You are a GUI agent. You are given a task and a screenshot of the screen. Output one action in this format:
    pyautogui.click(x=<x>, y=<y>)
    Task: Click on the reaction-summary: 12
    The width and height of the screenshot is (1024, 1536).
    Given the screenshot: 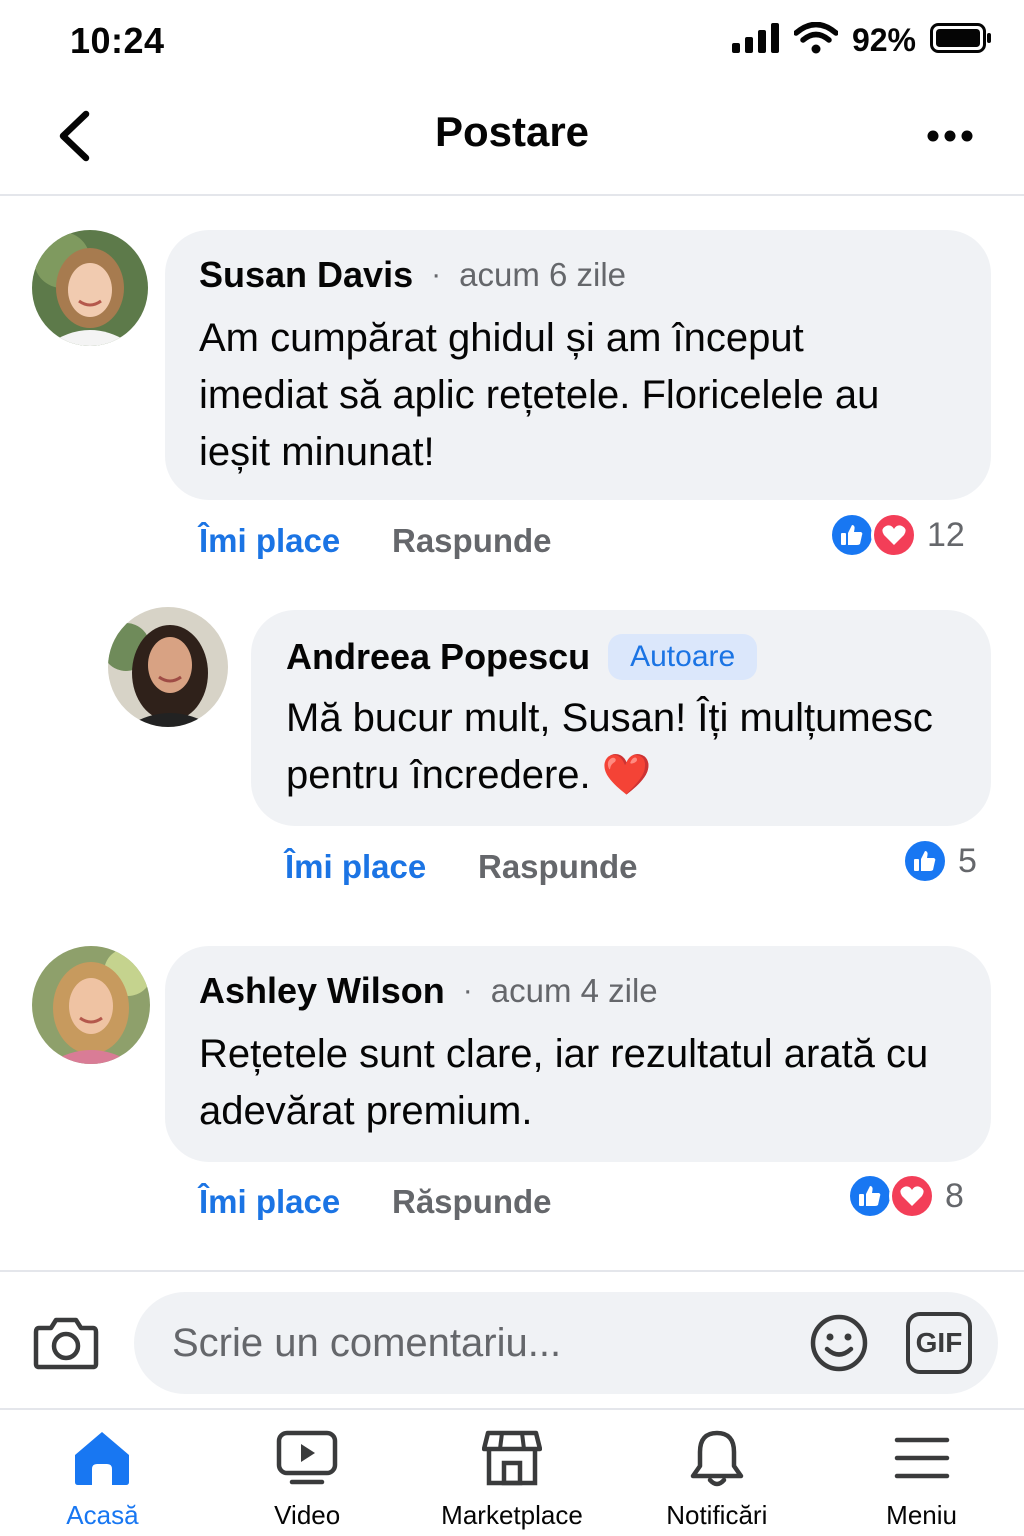 What is the action you would take?
    pyautogui.click(x=897, y=535)
    